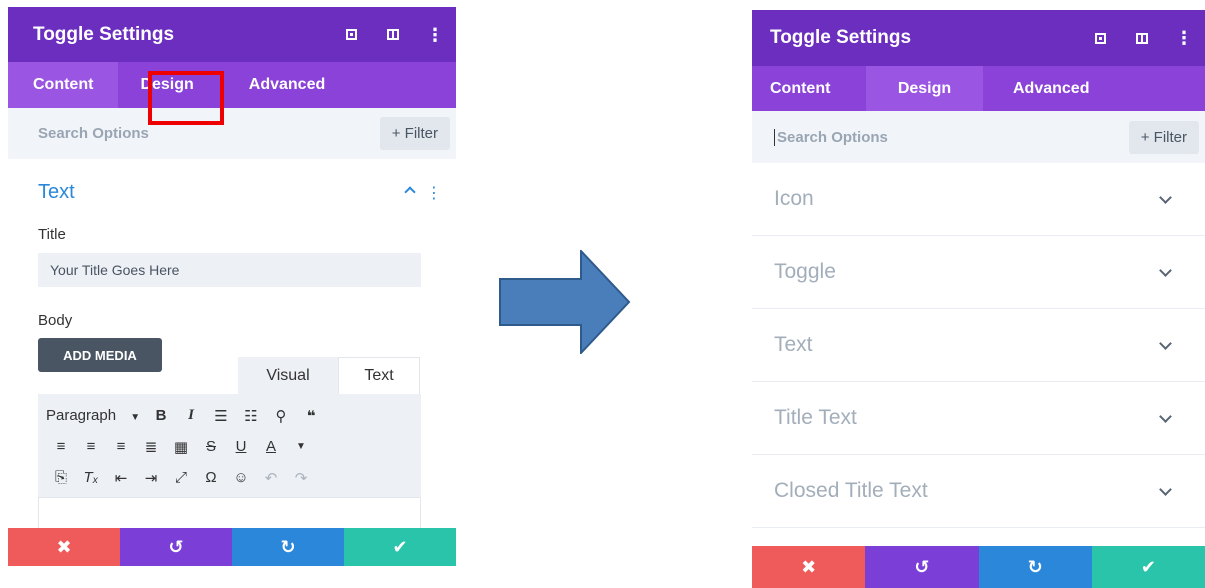 Image resolution: width=1205 pixels, height=588 pixels. Describe the element at coordinates (229, 270) in the screenshot. I see `title-field` at that location.